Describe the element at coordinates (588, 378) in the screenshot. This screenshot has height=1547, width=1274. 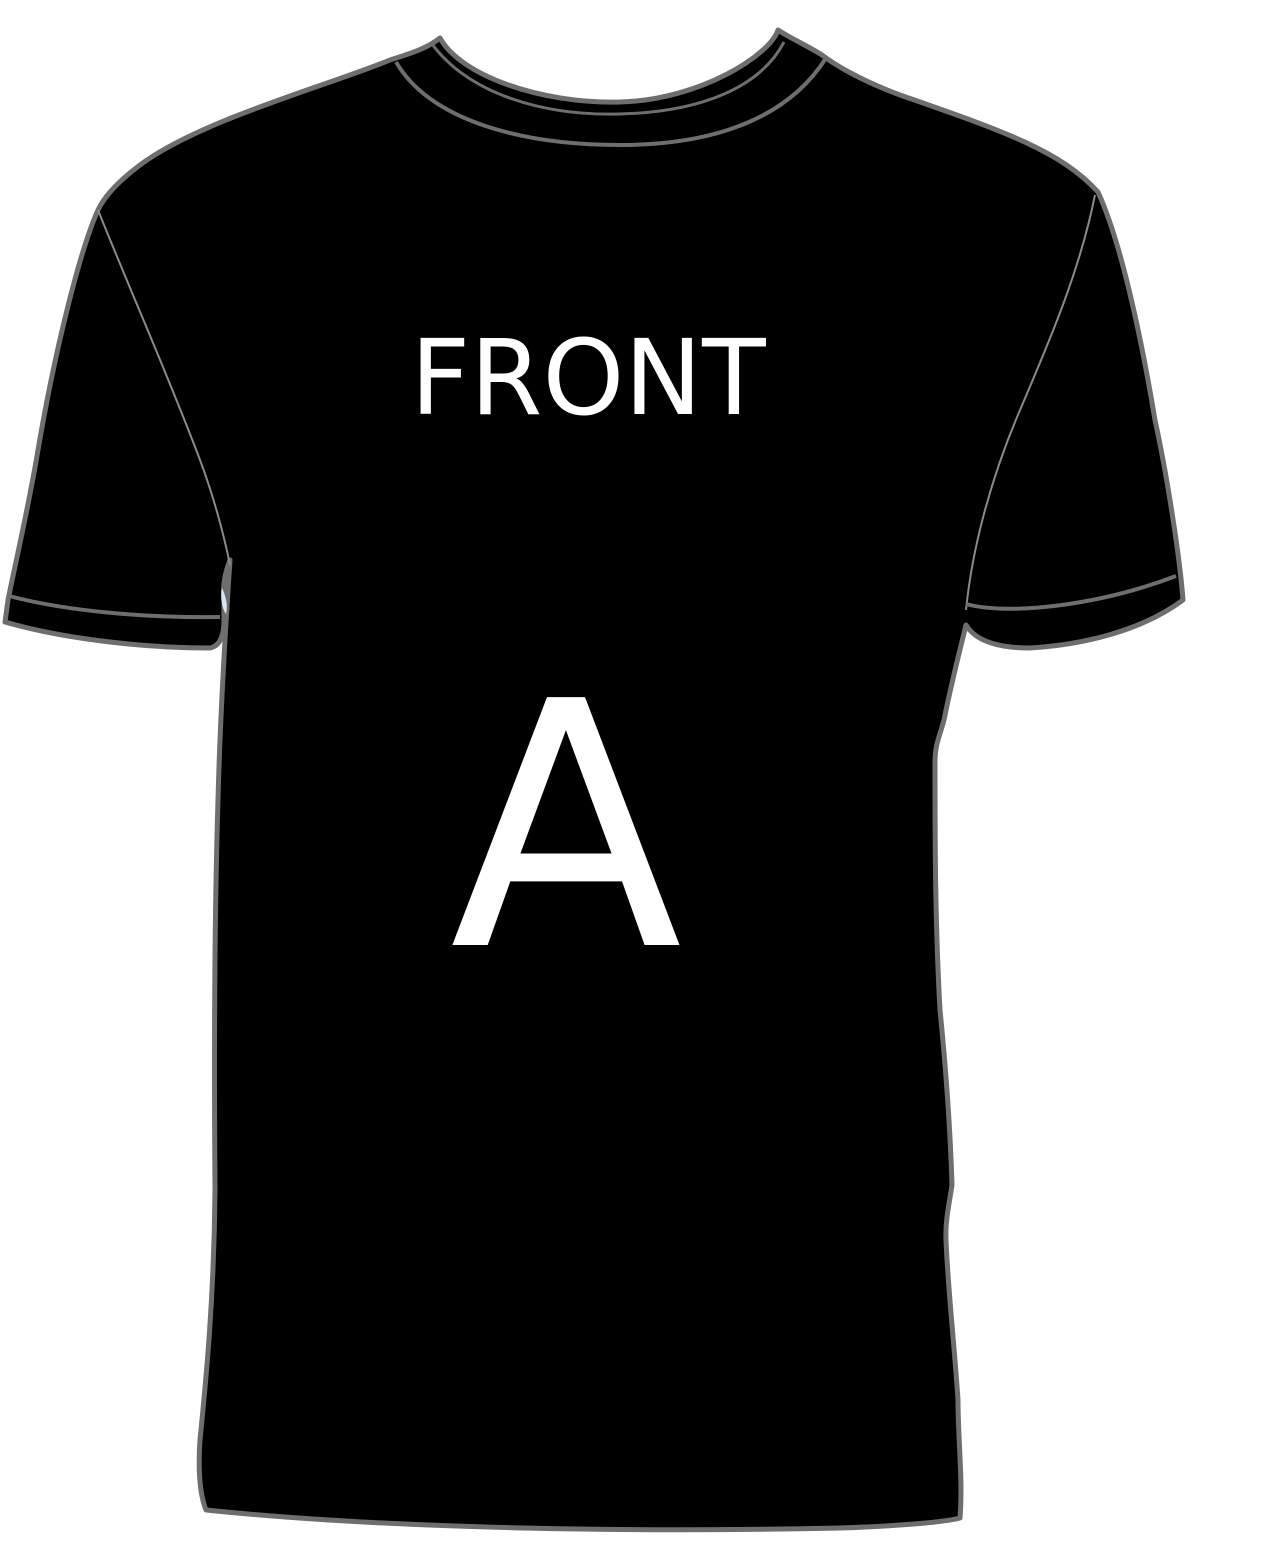
I see `front-label: FRONT` at that location.